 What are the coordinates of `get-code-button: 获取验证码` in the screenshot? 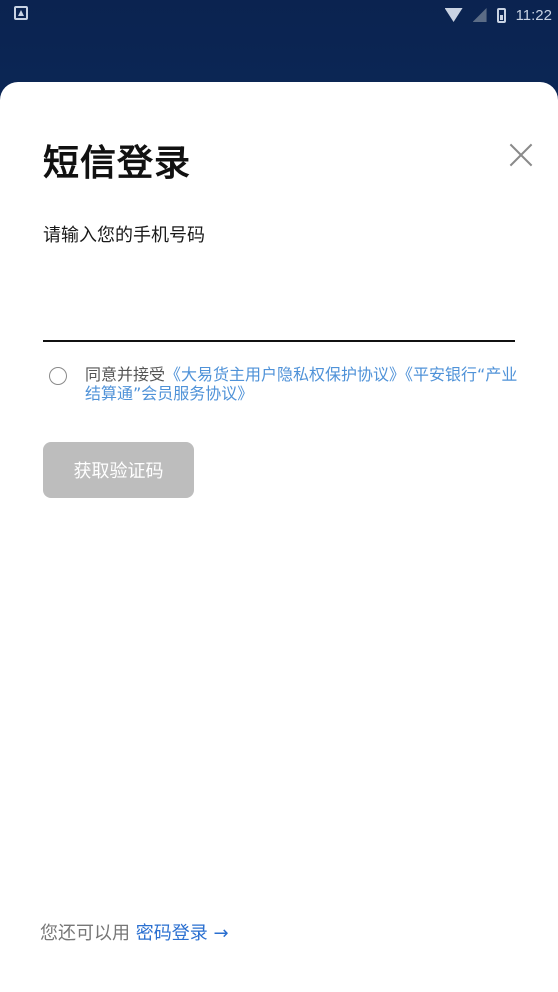 It's located at (118, 470).